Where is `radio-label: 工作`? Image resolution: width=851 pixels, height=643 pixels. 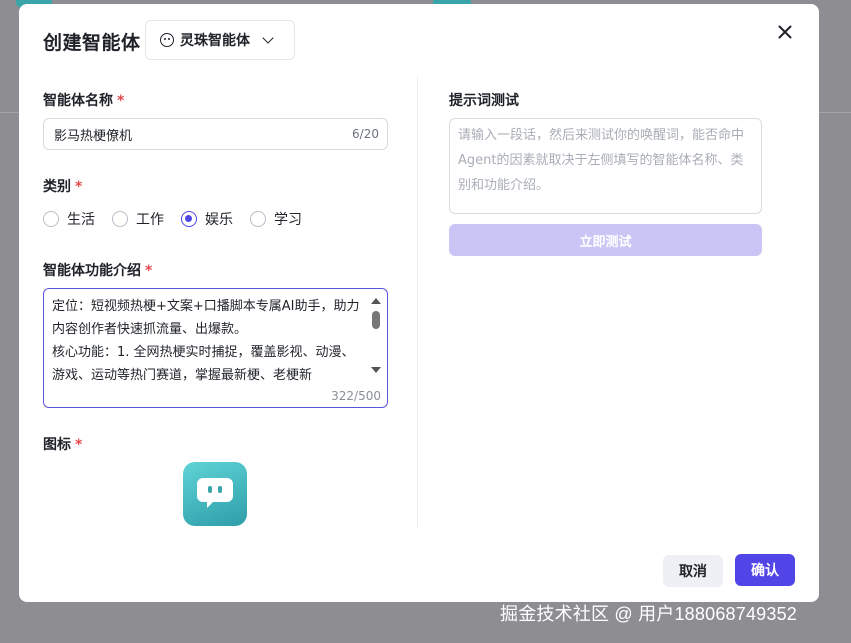
radio-label: 工作 is located at coordinates (150, 220).